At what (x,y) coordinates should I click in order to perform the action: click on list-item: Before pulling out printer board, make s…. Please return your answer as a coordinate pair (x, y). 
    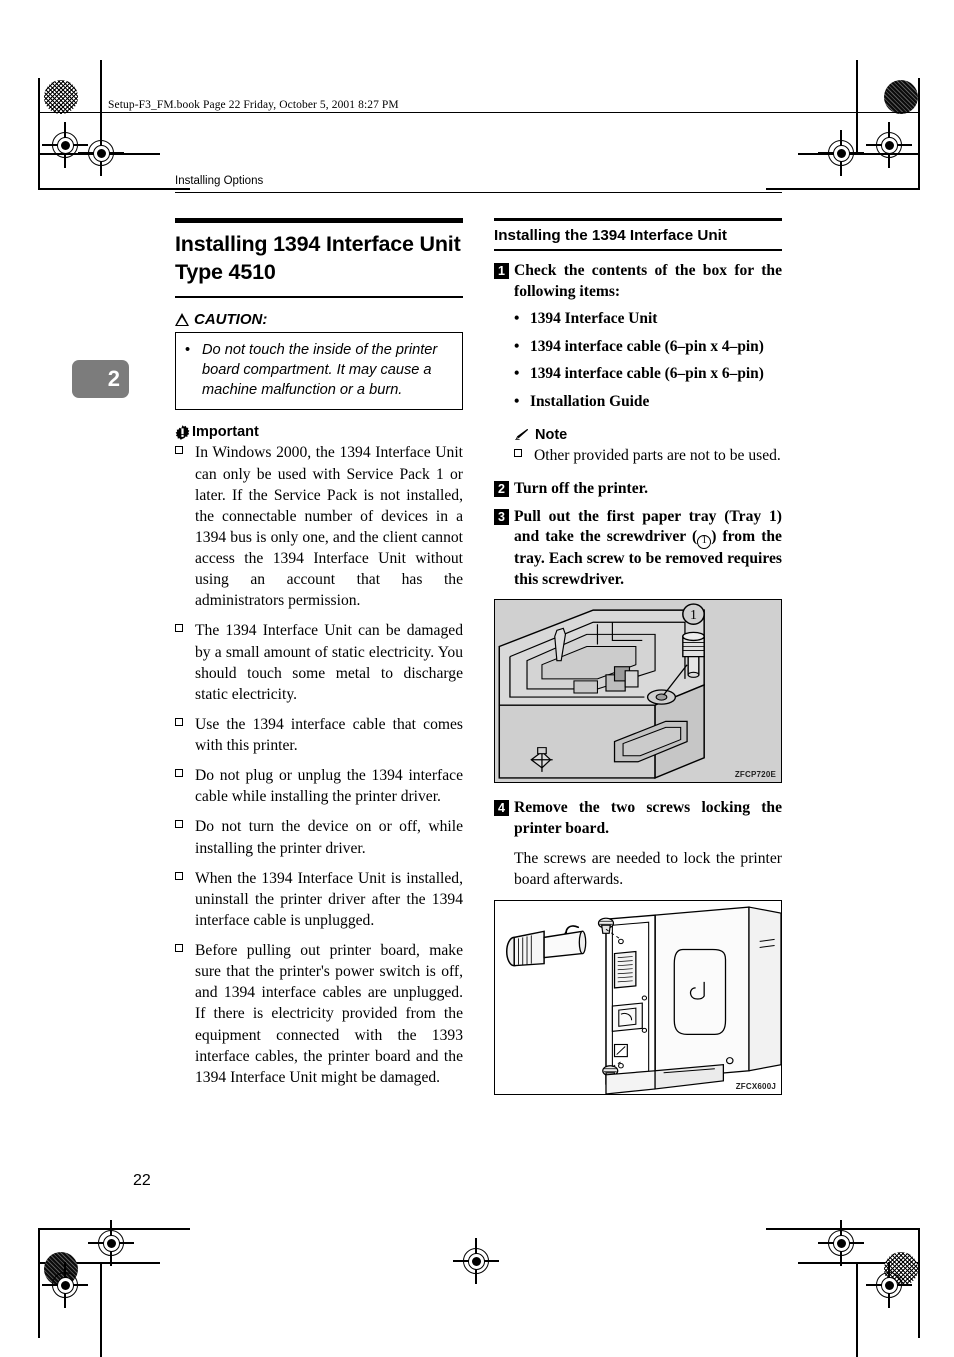
    Looking at the image, I should click on (319, 1014).